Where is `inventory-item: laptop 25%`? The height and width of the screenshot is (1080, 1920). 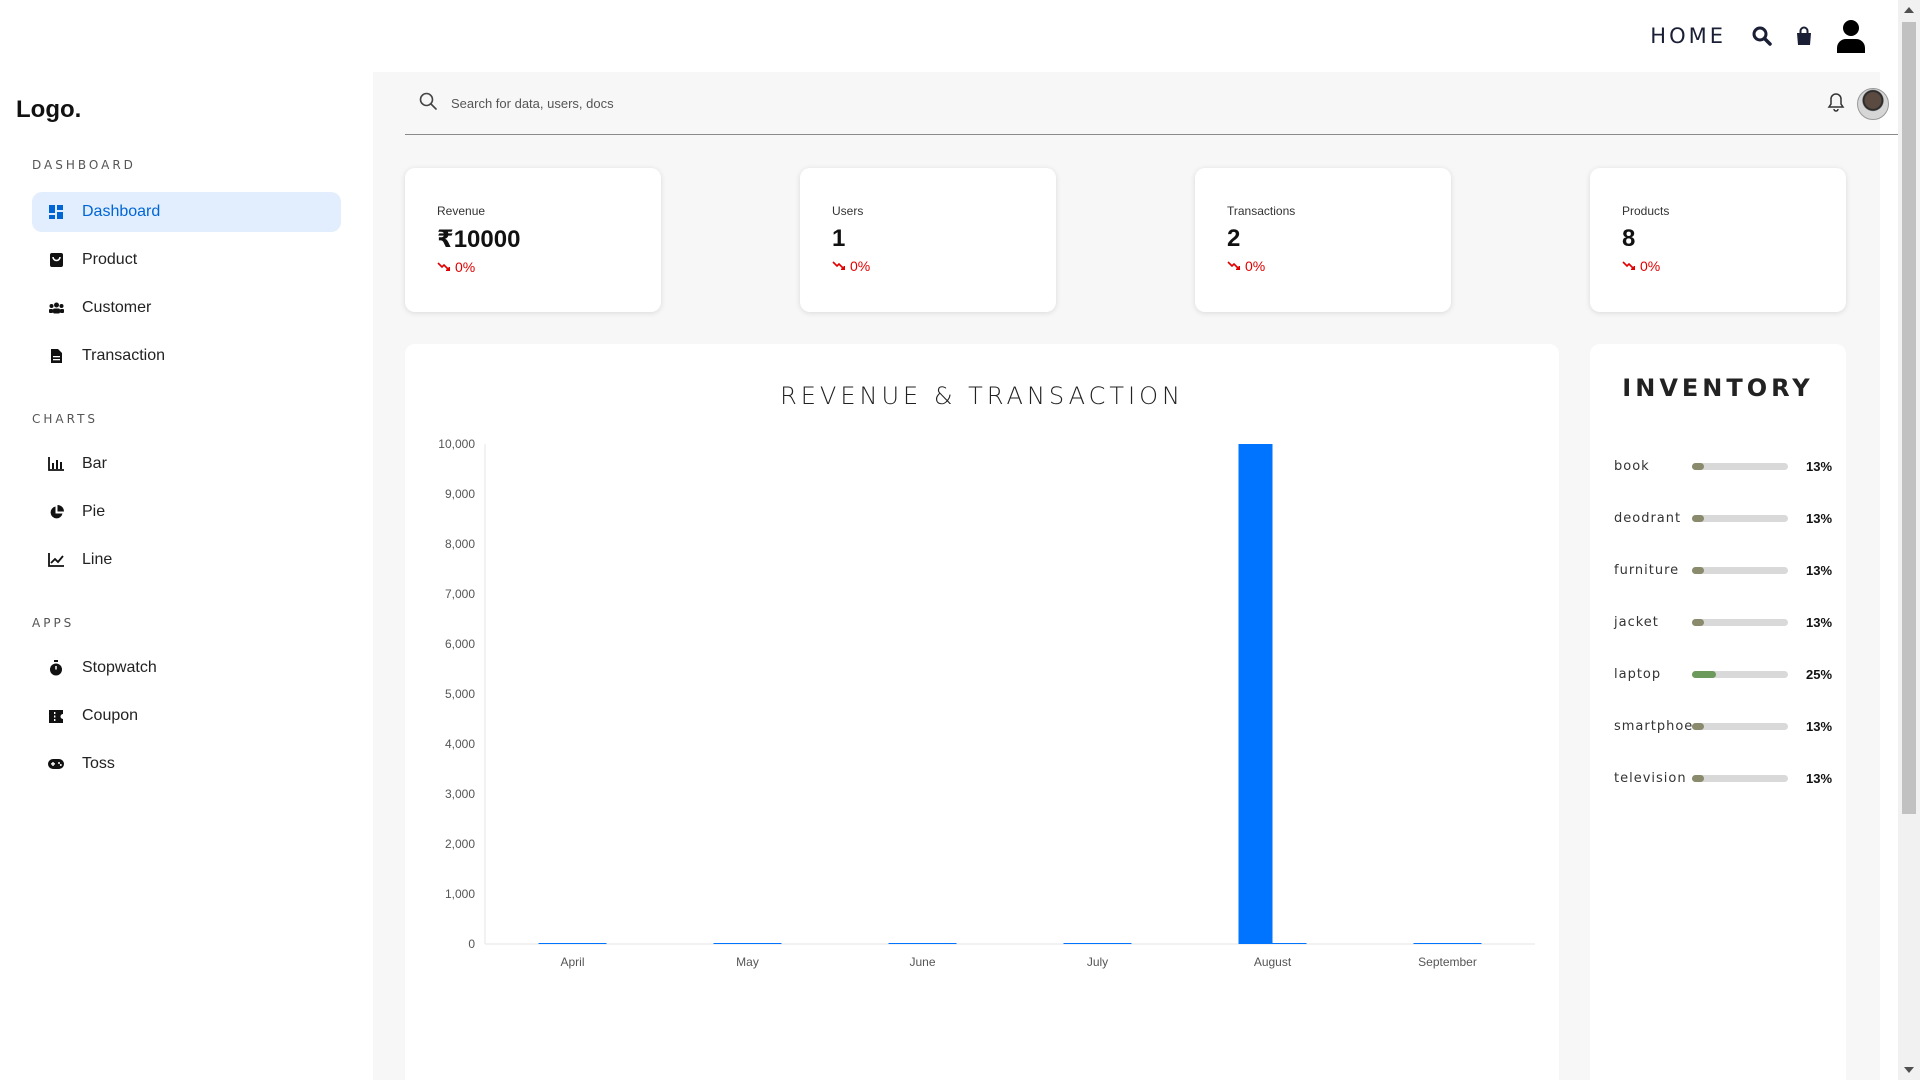
inventory-item: laptop 25% is located at coordinates (1724, 674).